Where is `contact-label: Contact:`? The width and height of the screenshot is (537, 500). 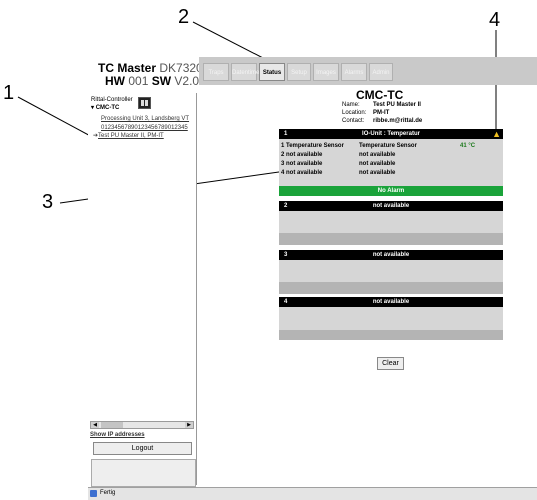
contact-label: Contact: is located at coordinates (353, 121).